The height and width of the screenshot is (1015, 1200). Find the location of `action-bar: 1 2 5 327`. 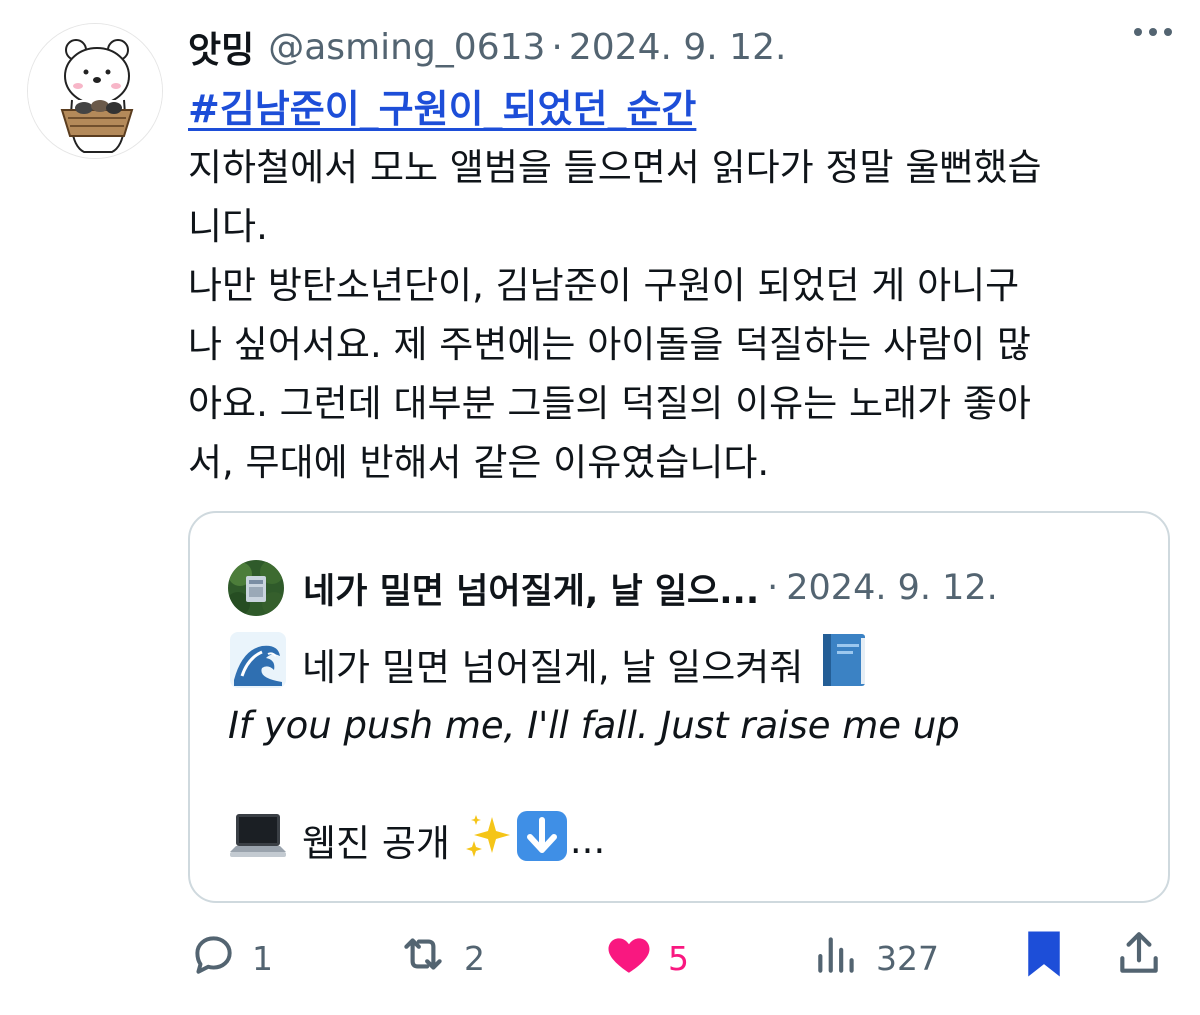

action-bar: 1 2 5 327 is located at coordinates (679, 958).